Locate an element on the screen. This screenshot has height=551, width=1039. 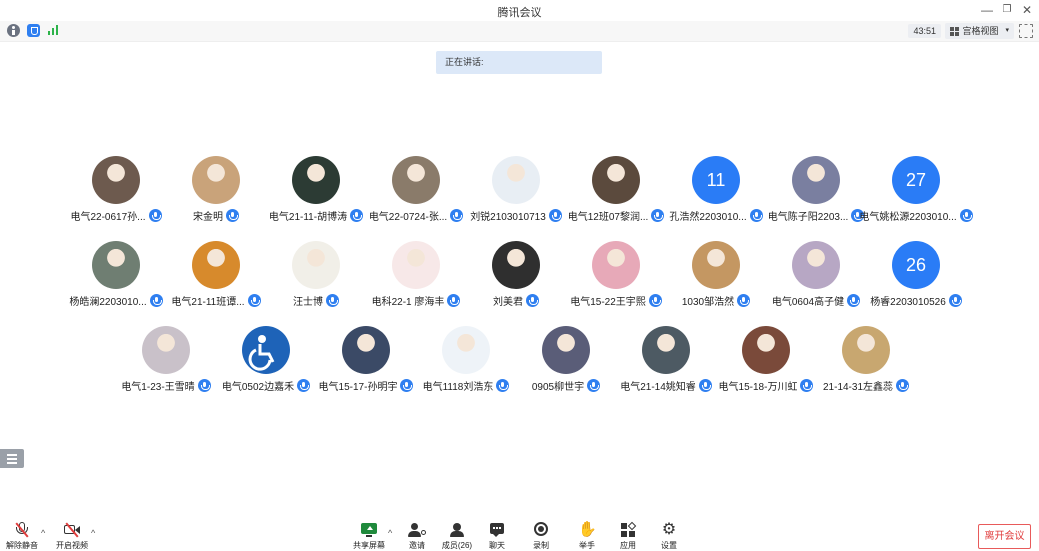
participant-tile: 刘锐2103010713 is located at coordinates (516, 196).